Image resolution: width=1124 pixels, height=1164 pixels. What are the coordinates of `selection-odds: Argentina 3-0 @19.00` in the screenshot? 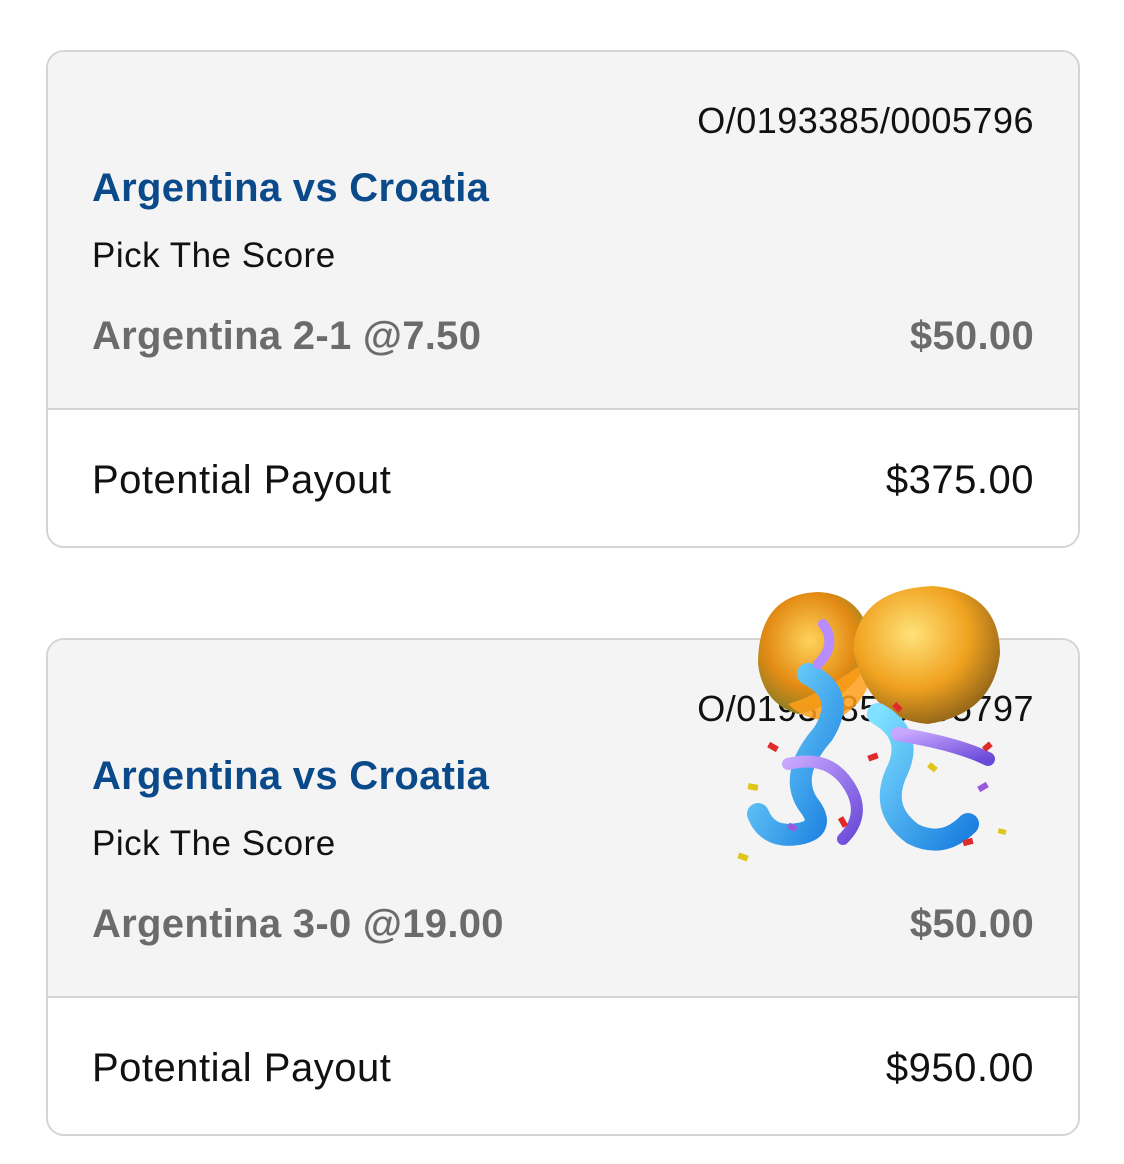 It's located at (298, 924).